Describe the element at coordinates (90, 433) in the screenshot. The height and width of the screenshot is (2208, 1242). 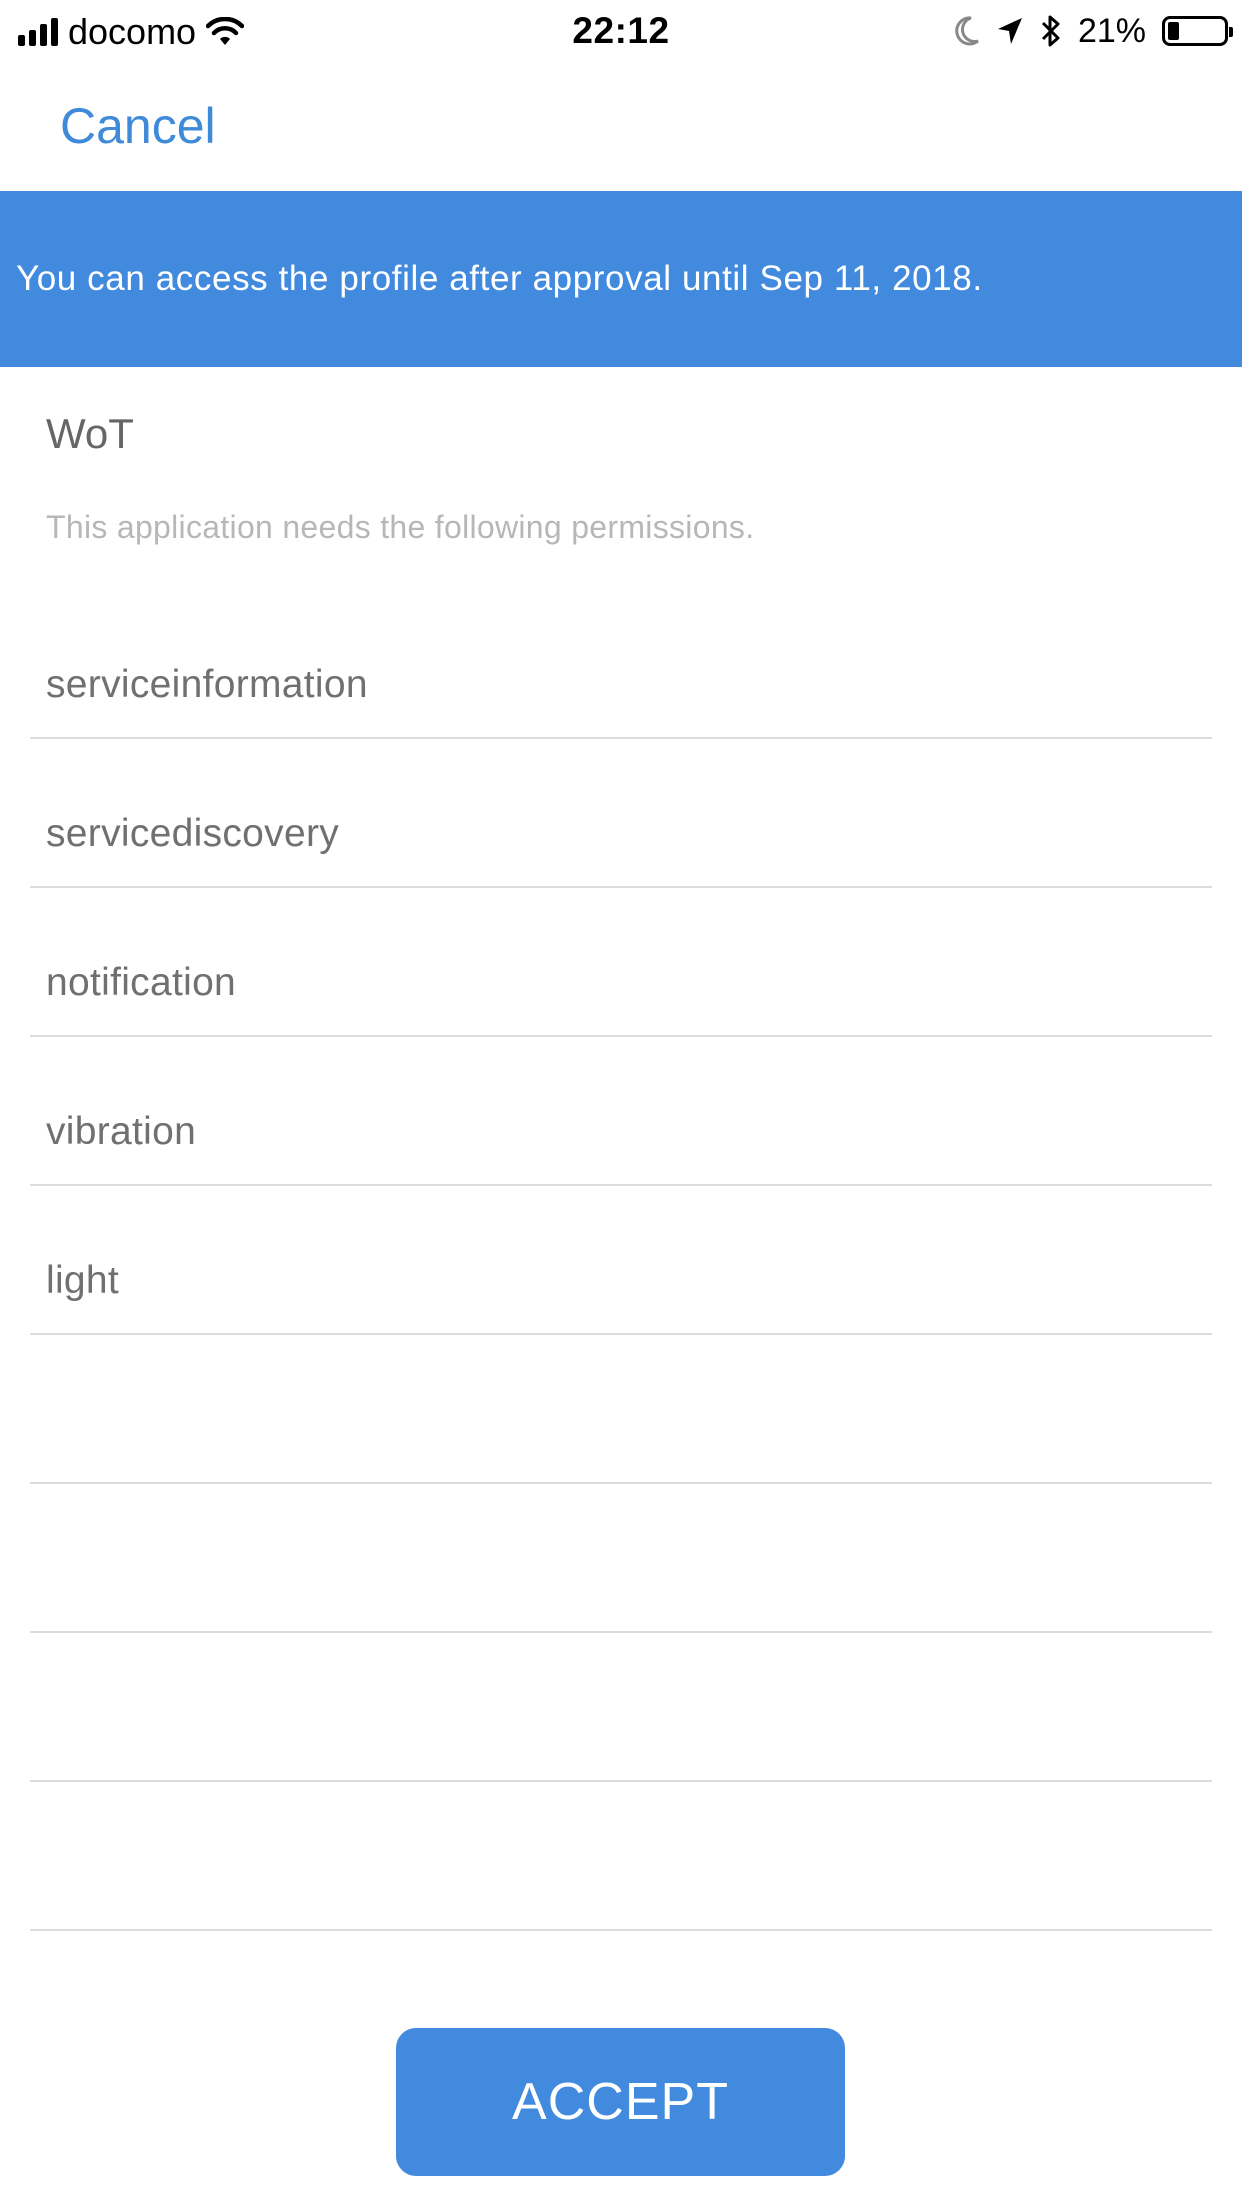
I see `app-name: WoT` at that location.